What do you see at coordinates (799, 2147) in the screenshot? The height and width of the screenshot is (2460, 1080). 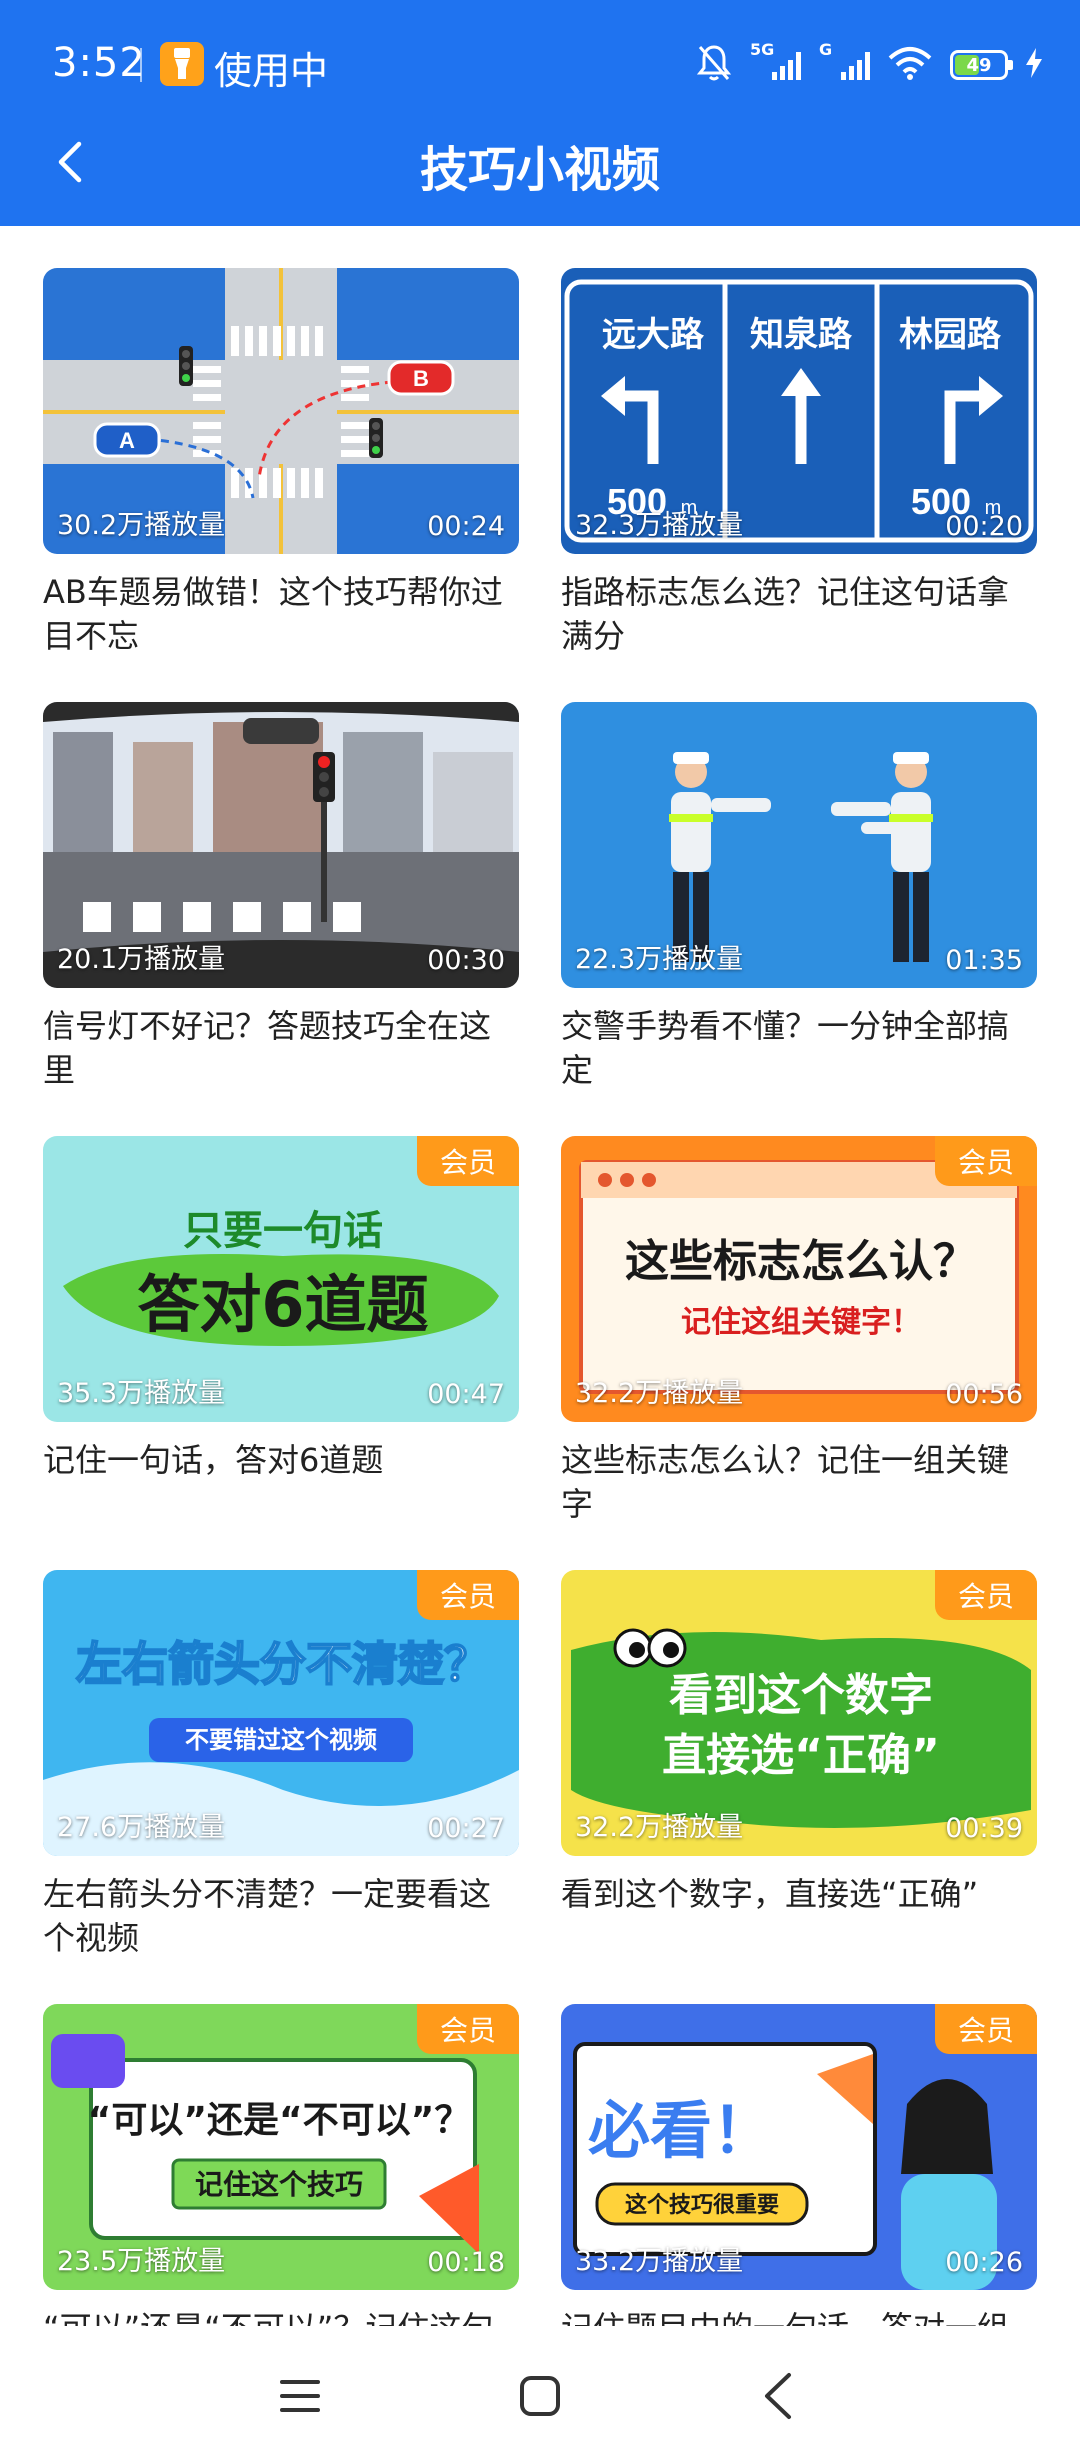 I see `video-thumbnail: 必看！ 这个技巧很重要 会员 33.2万播放量 00:26` at bounding box center [799, 2147].